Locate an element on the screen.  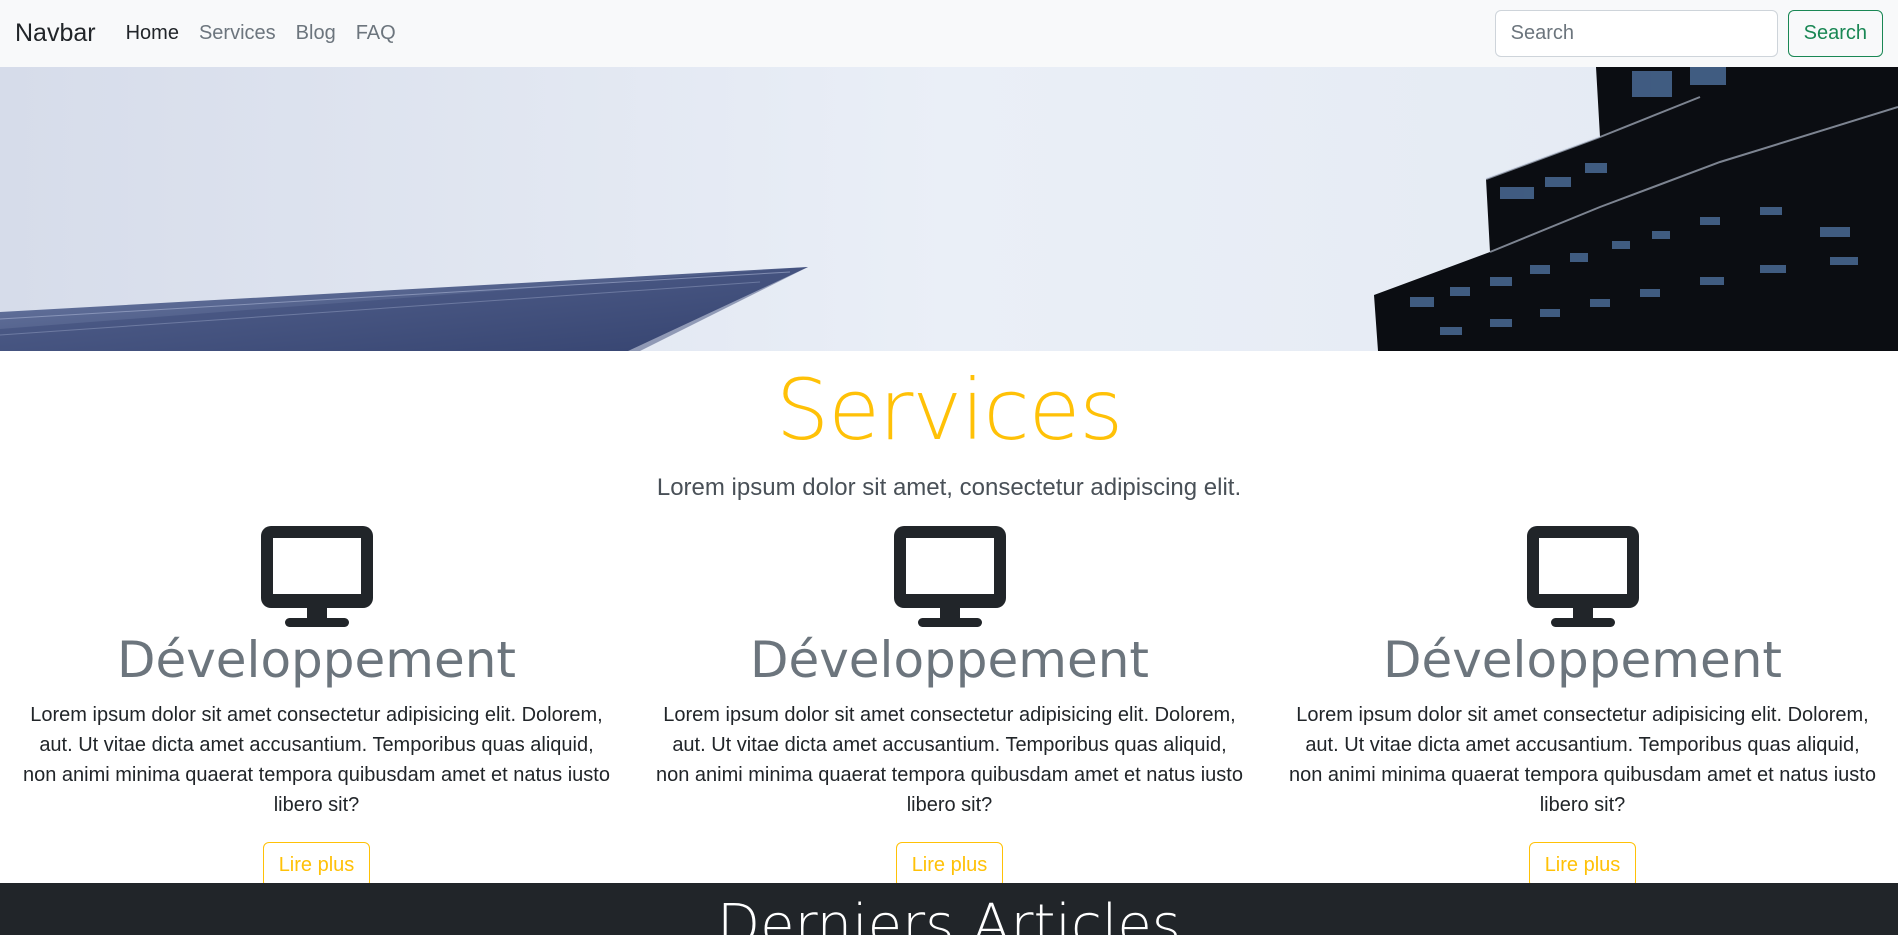
search-form: Search is located at coordinates (1688, 33).